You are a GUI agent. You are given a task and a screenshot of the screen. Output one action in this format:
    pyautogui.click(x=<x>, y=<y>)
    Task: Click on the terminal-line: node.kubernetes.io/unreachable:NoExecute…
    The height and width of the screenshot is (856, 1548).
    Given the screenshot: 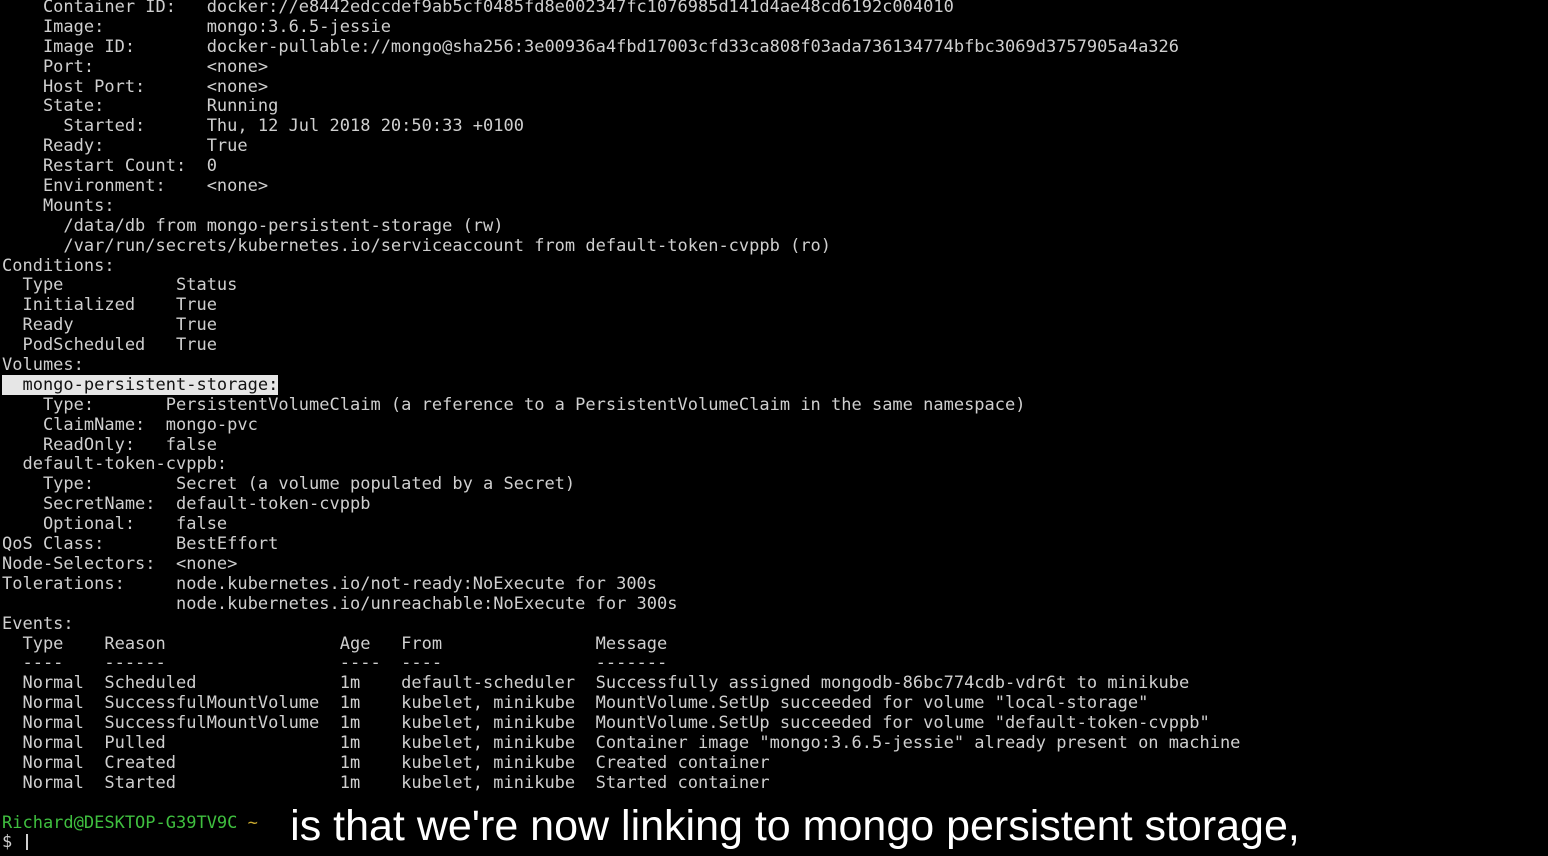 What is the action you would take?
    pyautogui.click(x=340, y=603)
    